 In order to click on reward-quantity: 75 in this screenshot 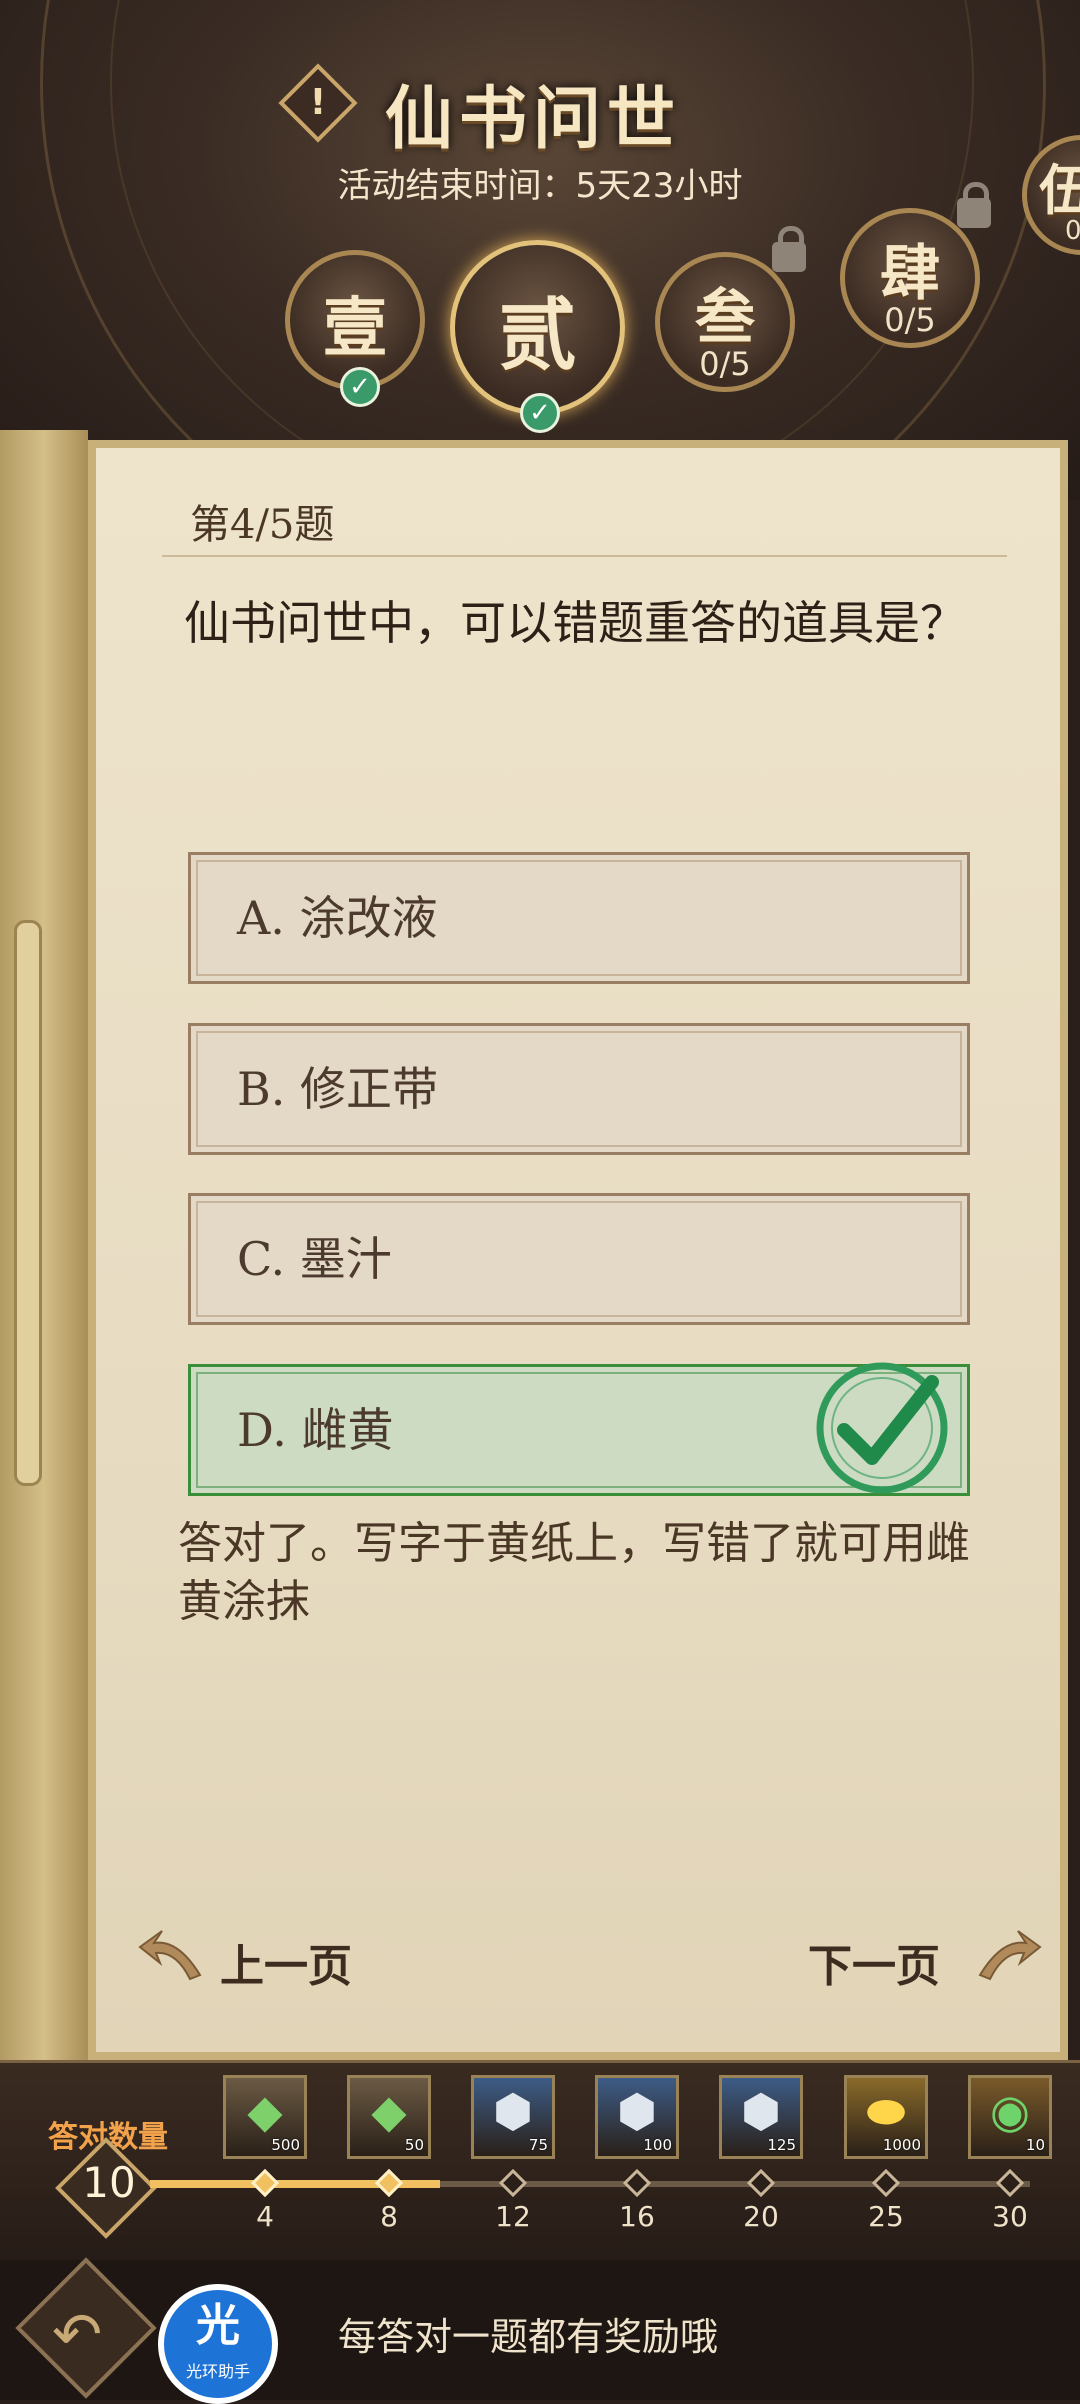, I will do `click(538, 2145)`.